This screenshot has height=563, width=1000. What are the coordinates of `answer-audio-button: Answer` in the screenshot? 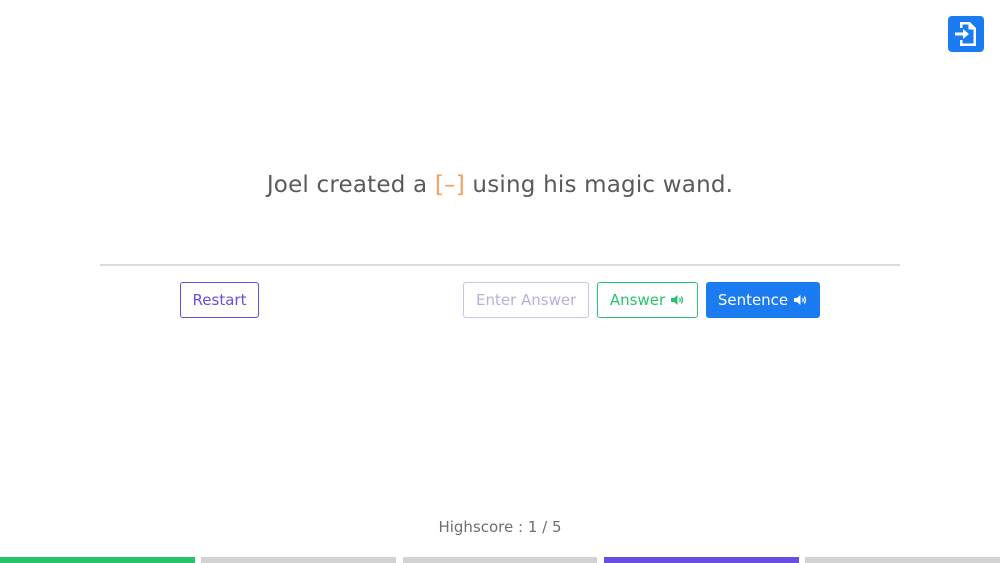 It's located at (647, 300).